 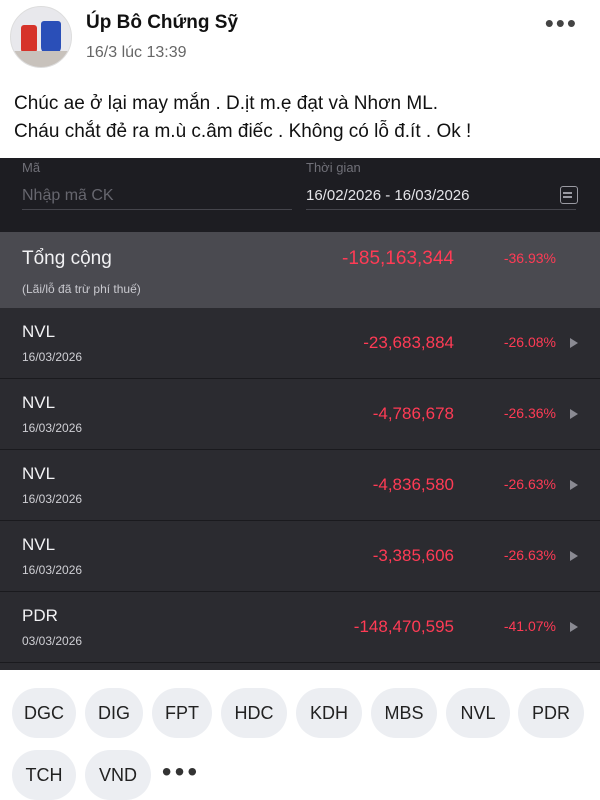 What do you see at coordinates (529, 626) in the screenshot?
I see `trade-percent: -41.07%` at bounding box center [529, 626].